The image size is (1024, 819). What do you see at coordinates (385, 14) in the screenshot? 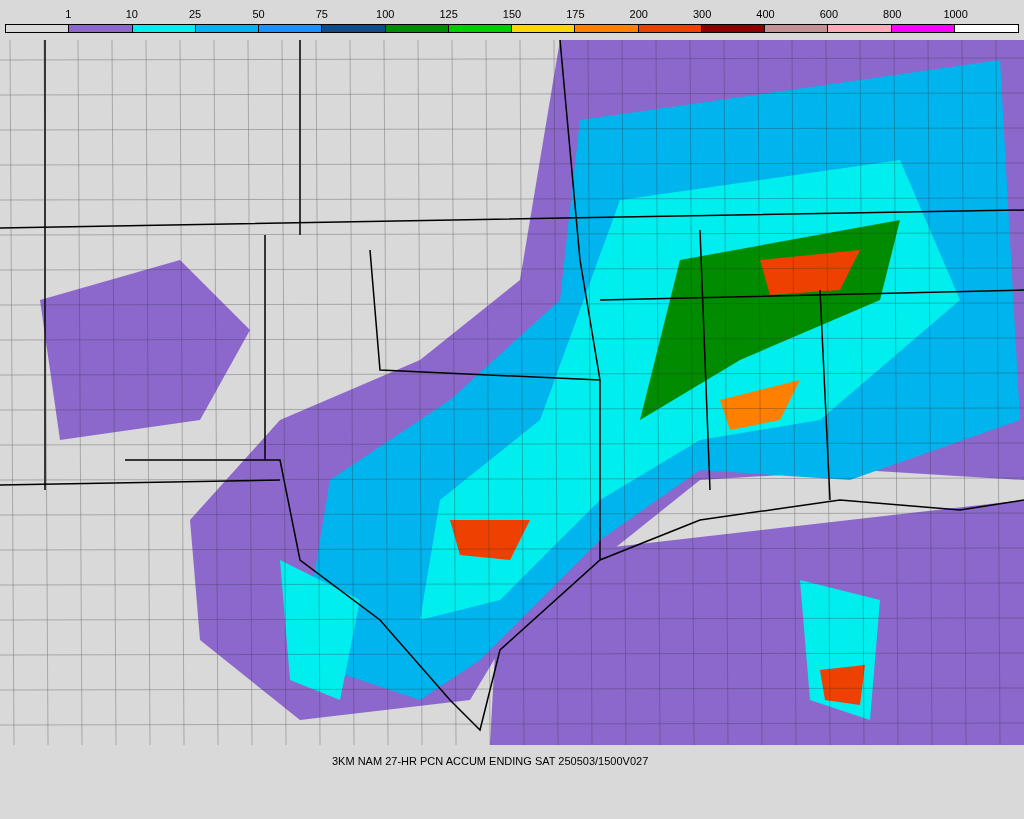
I see `legend-tick-label: 100` at bounding box center [385, 14].